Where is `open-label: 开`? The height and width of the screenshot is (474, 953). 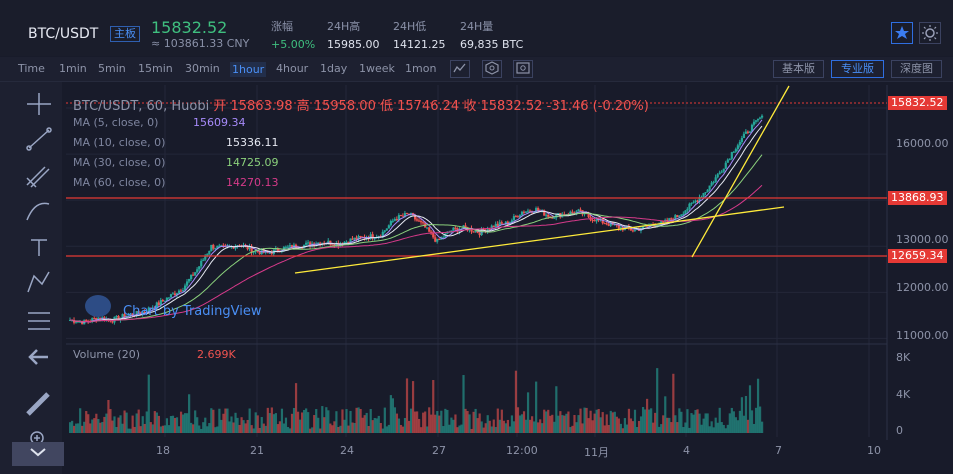 open-label: 开 is located at coordinates (220, 106).